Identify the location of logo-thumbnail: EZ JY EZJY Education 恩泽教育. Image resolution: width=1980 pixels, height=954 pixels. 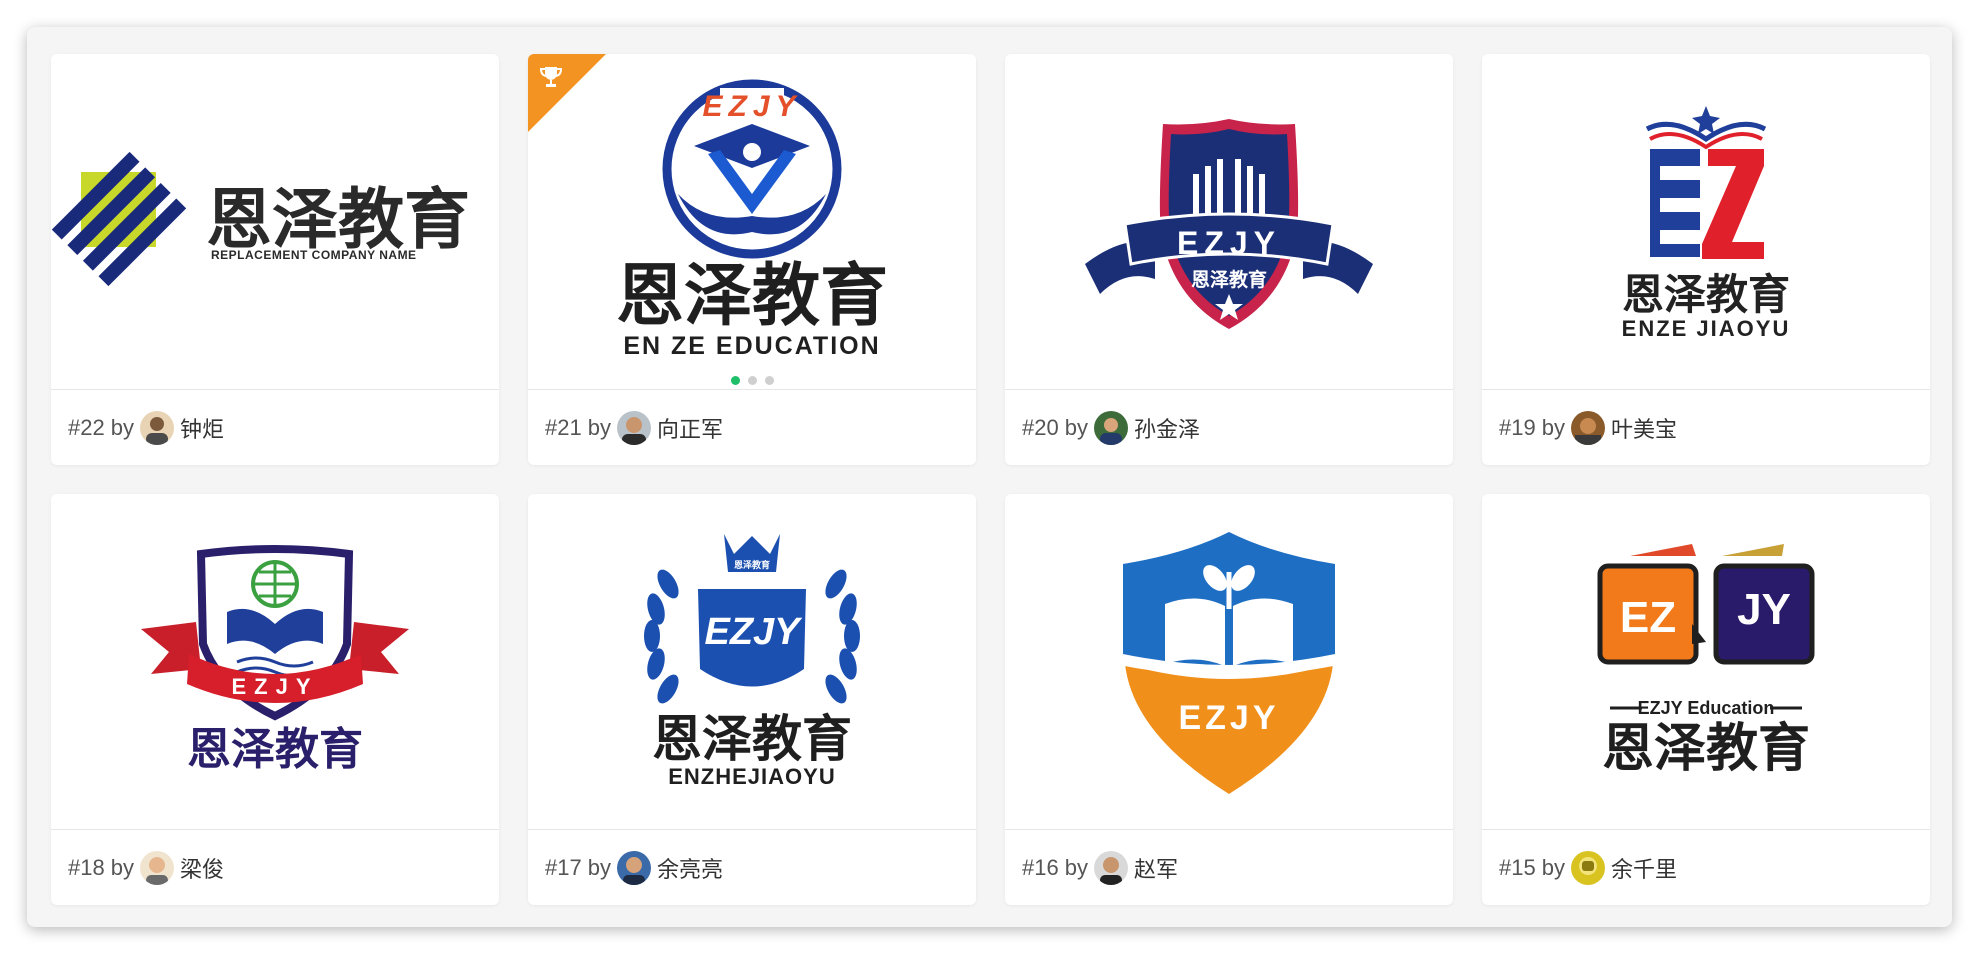
(1706, 661).